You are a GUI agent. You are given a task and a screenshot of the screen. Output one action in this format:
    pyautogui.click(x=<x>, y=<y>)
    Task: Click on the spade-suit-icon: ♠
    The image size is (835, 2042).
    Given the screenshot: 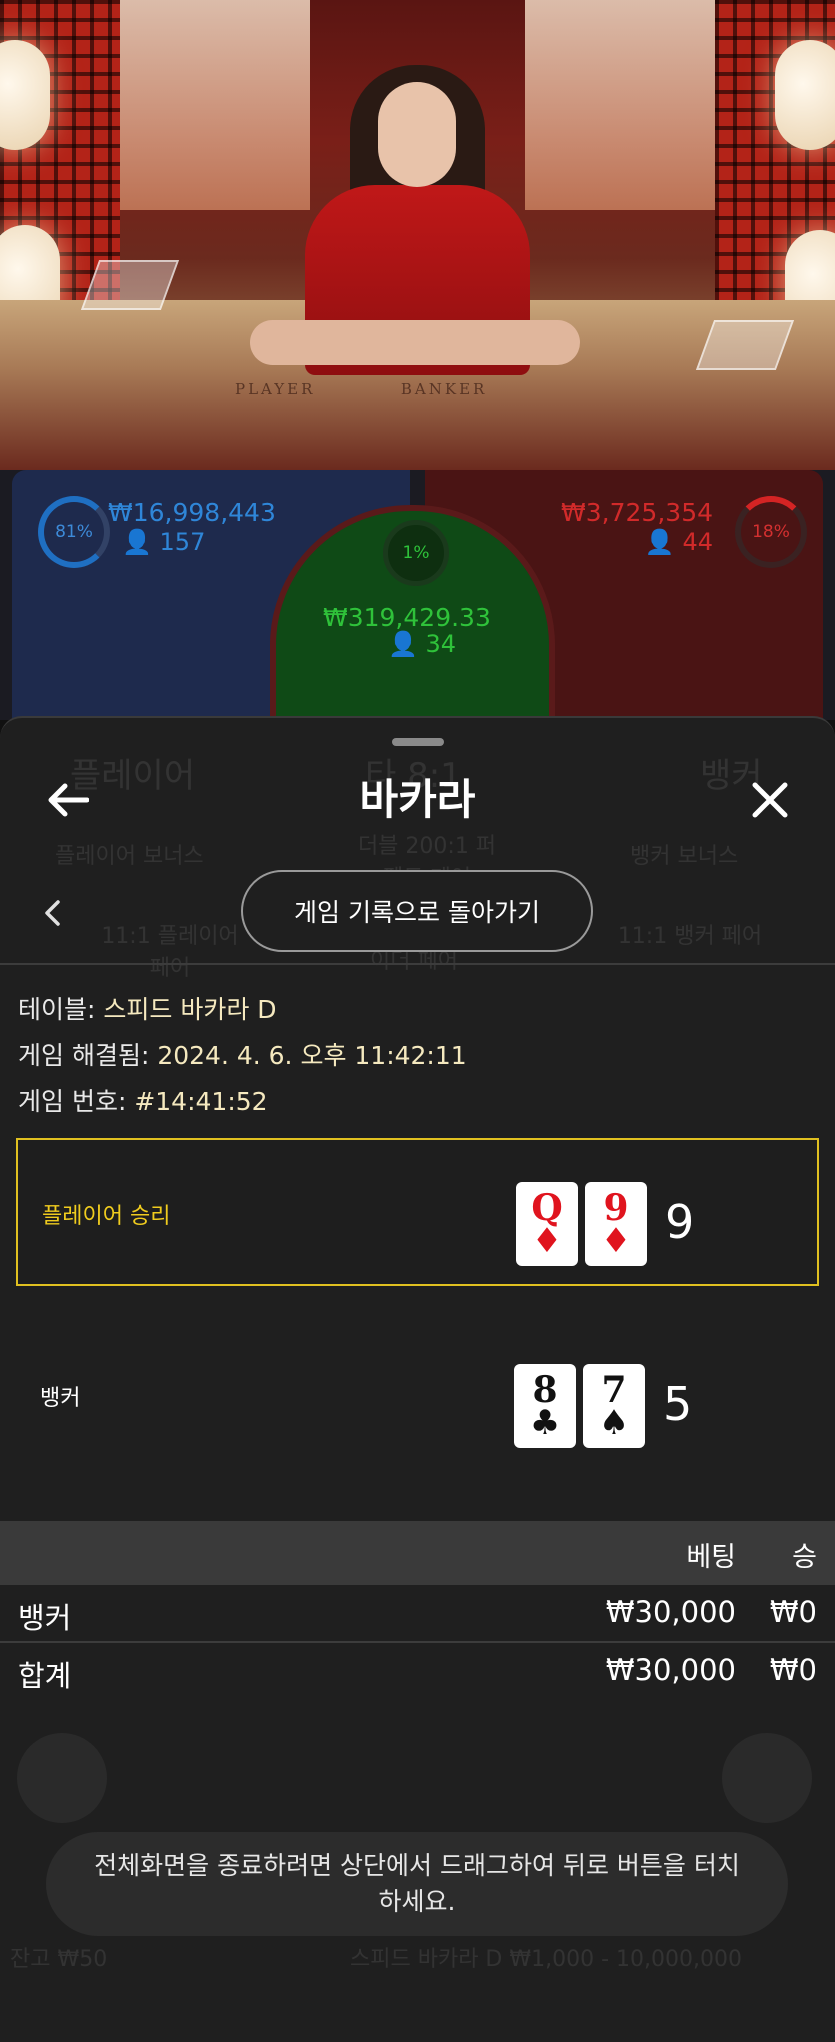 What is the action you would take?
    pyautogui.click(x=614, y=1423)
    